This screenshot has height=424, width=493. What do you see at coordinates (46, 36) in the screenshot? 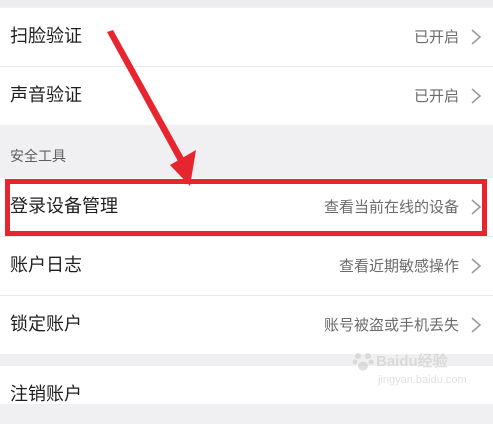
I see `face-verification-label: 扫脸验证` at bounding box center [46, 36].